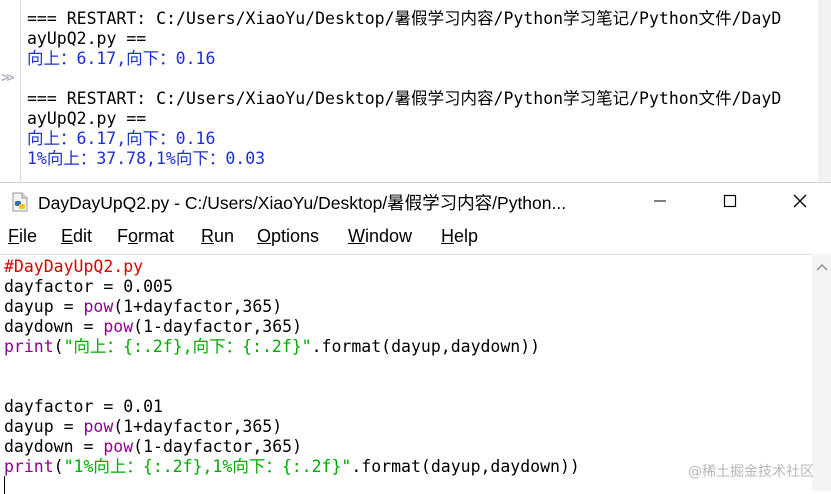 The height and width of the screenshot is (494, 831). Describe the element at coordinates (8, 78) in the screenshot. I see `shell-prompt-marker: >>` at that location.